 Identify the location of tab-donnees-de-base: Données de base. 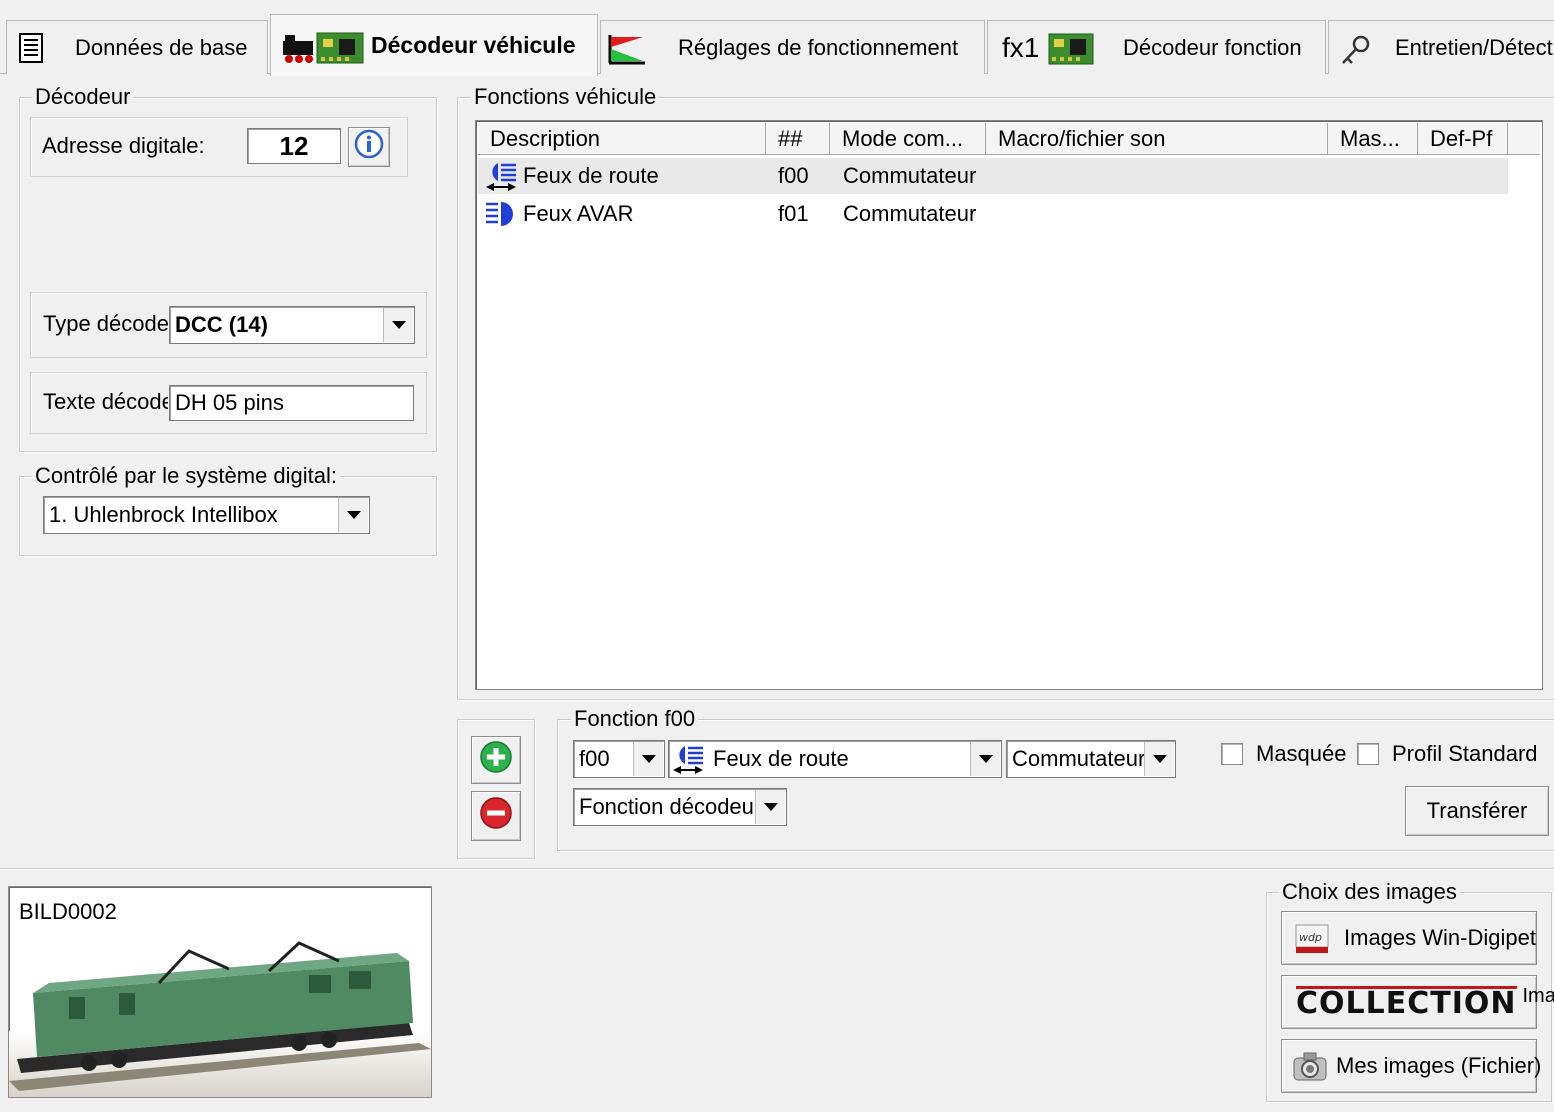
(137, 47).